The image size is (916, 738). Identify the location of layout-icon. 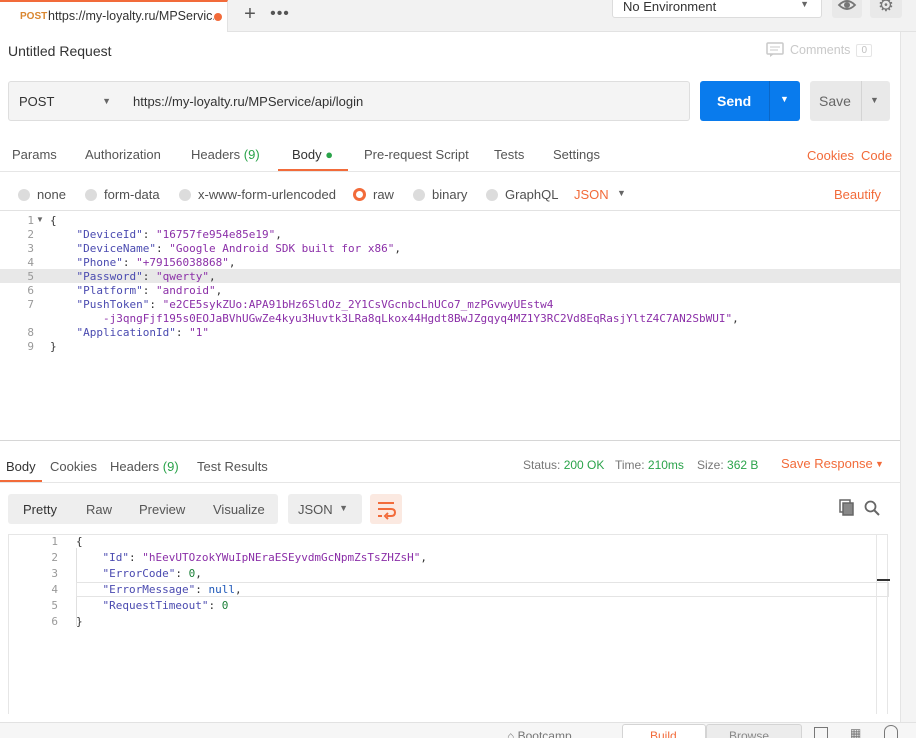
(821, 732).